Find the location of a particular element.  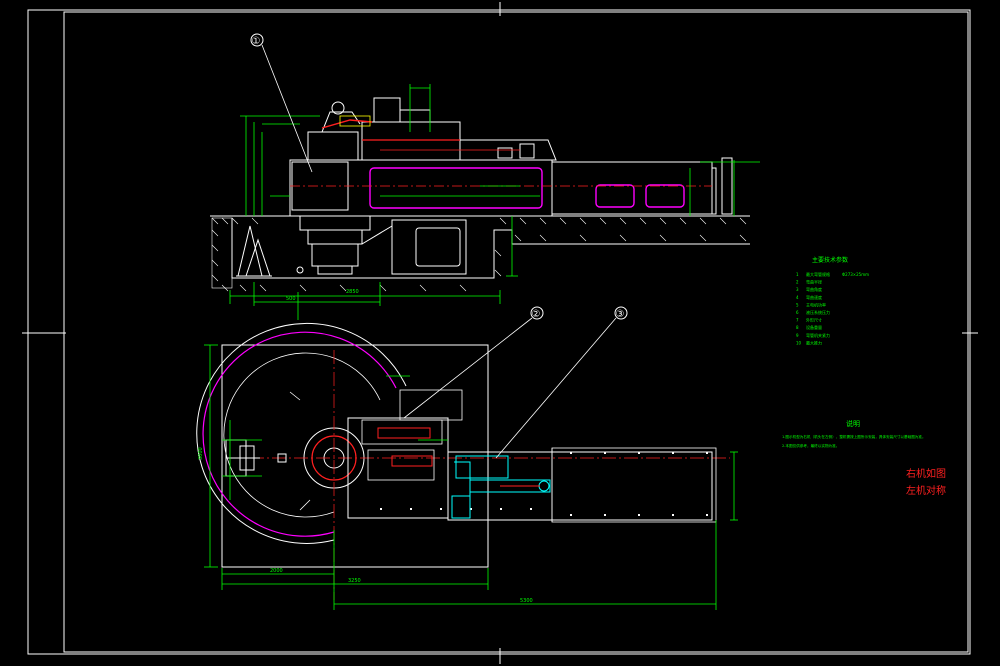

foundation-pit is located at coordinates (490, 248).